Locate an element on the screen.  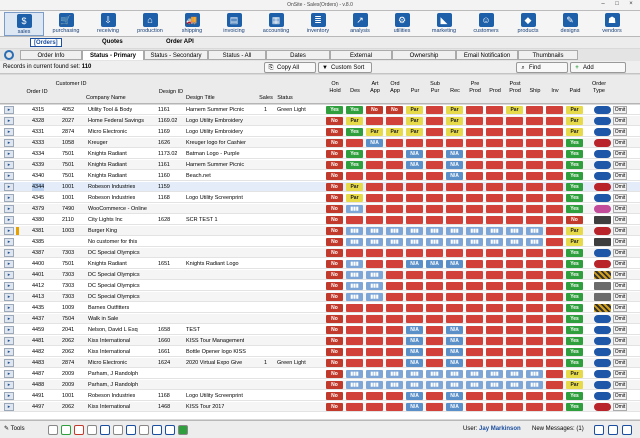
view-tab-status-primary: Status - Primary is located at coordinates (113, 55).